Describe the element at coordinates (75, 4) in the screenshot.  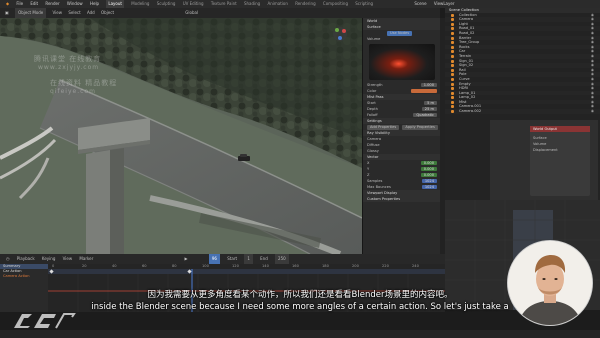
I see `menu-window: Window` at that location.